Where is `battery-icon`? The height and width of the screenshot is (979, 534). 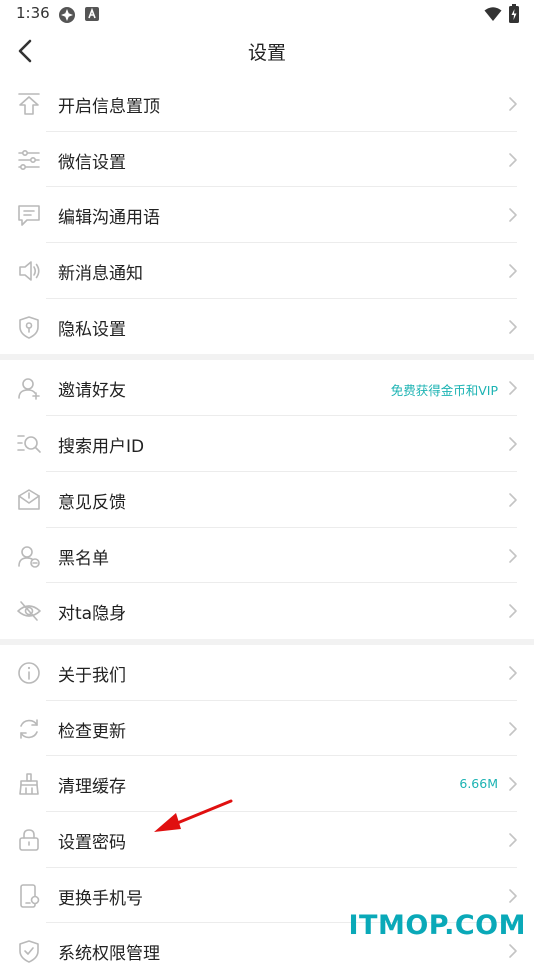 battery-icon is located at coordinates (514, 13).